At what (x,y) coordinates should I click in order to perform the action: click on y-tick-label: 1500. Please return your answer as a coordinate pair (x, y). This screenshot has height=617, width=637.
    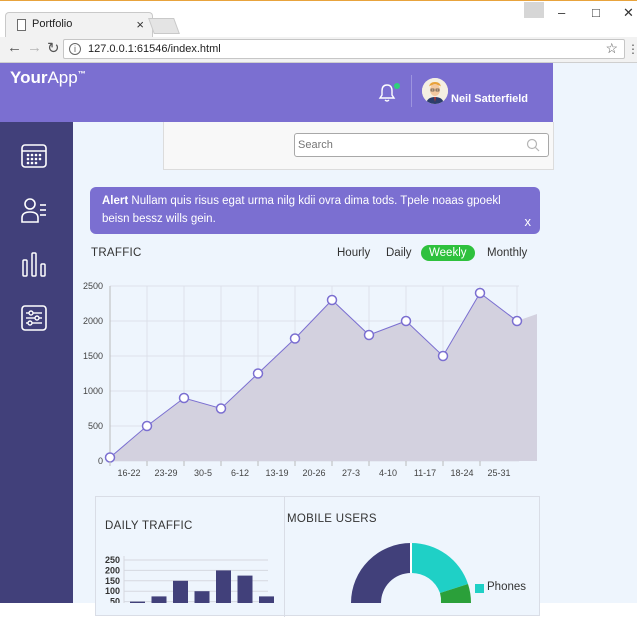
    Looking at the image, I should click on (93, 356).